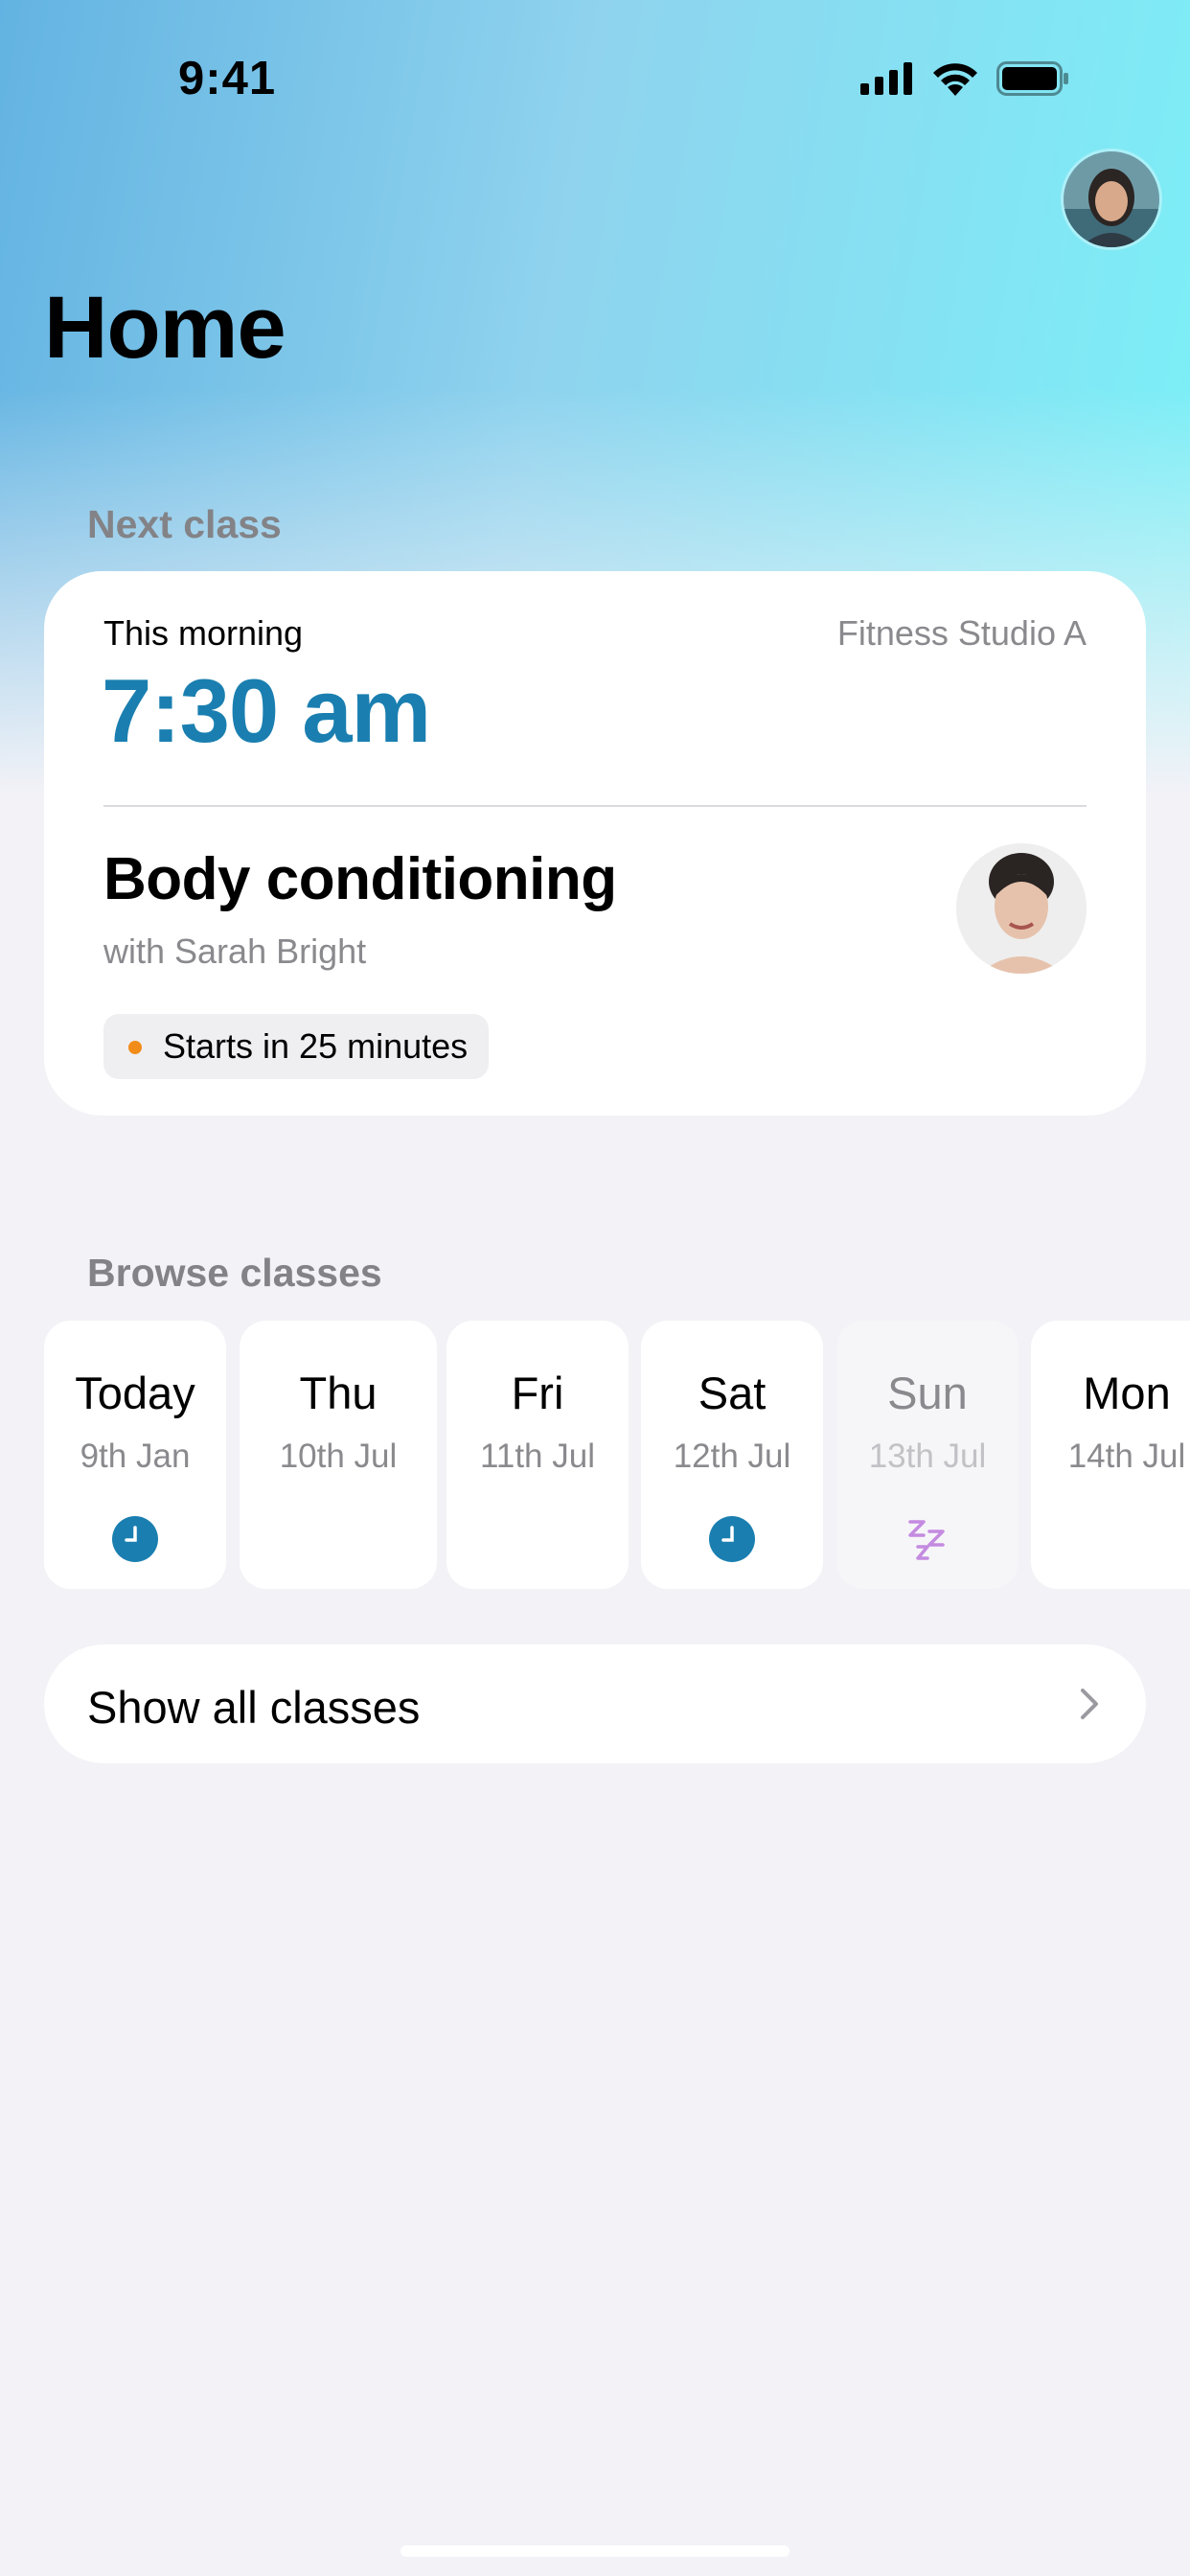 The height and width of the screenshot is (2576, 1190). What do you see at coordinates (228, 78) in the screenshot?
I see `status-time: 9:41` at bounding box center [228, 78].